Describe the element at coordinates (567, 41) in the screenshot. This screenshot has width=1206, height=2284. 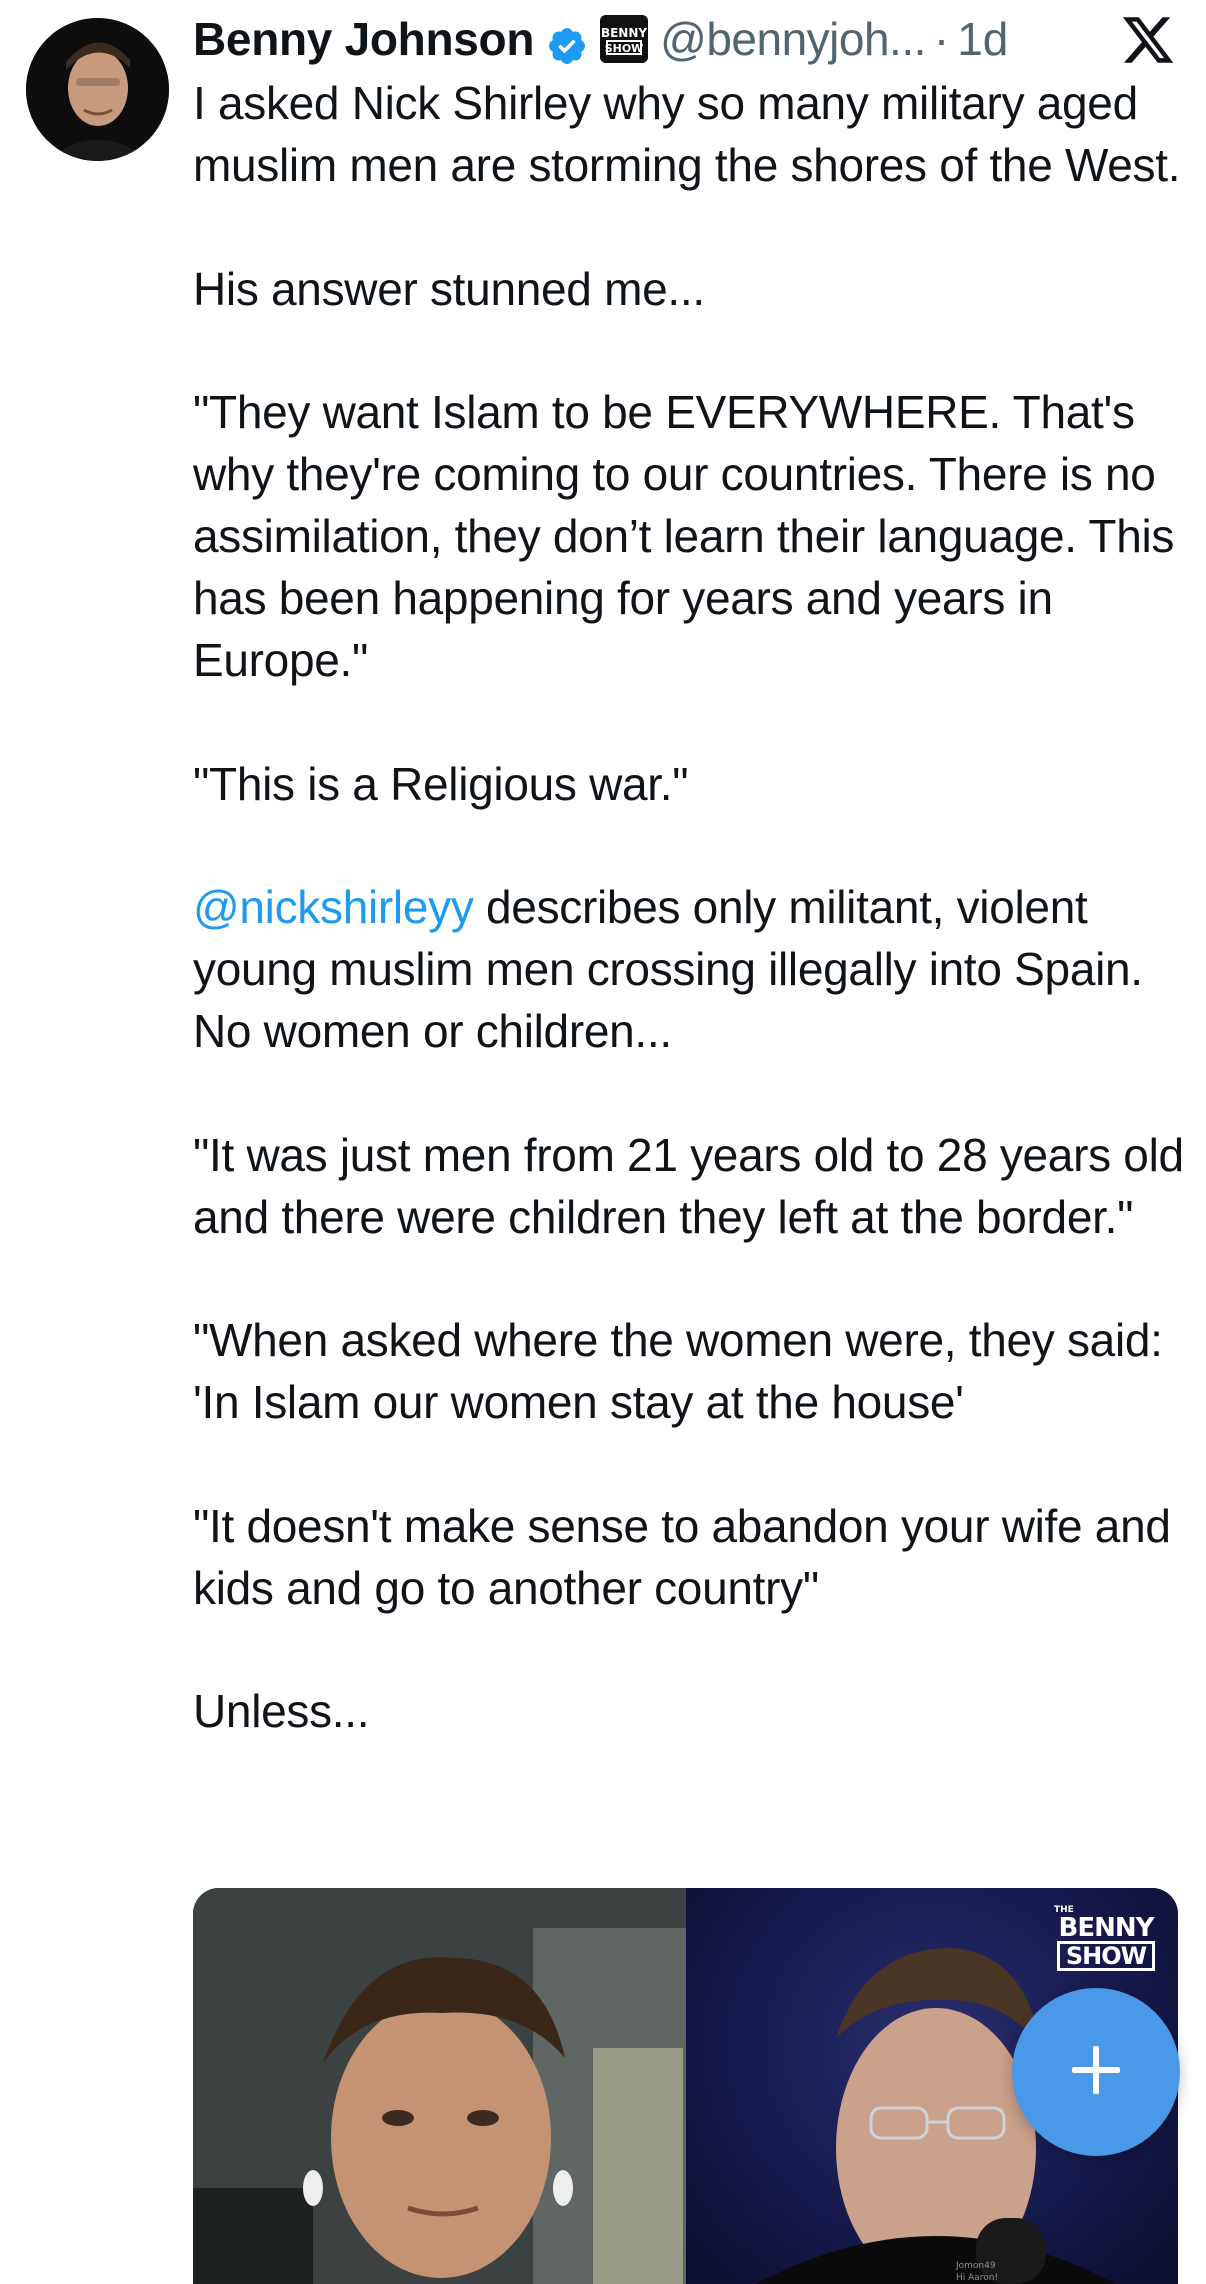
I see `verified-badge-icon` at that location.